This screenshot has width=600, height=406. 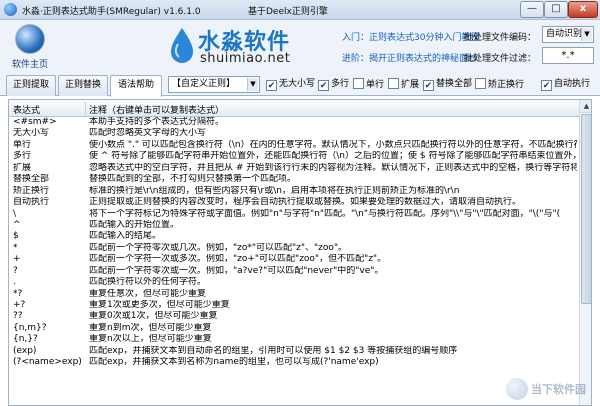 I want to click on cell-expression: 替换全部, so click(x=48, y=179).